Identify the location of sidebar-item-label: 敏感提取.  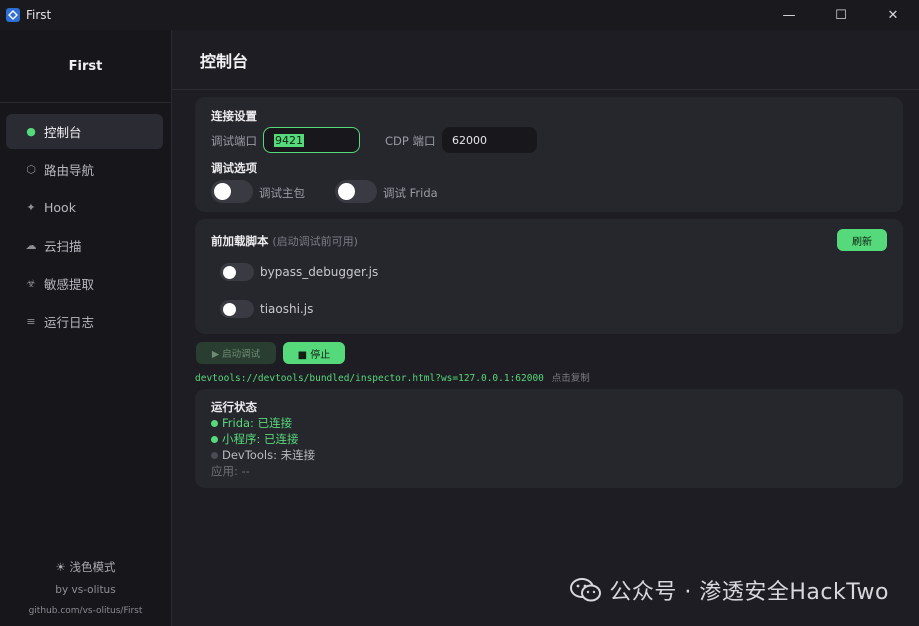
(69, 284).